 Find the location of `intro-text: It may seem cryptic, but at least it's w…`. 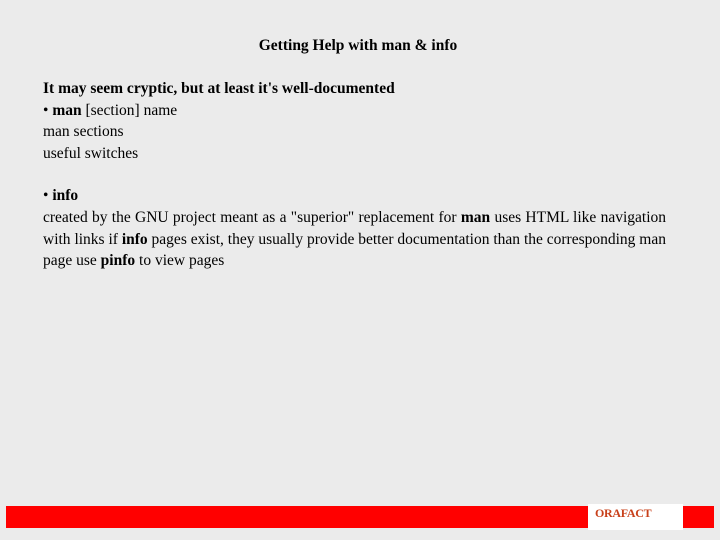

intro-text: It may seem cryptic, but at least it's w… is located at coordinates (219, 88).